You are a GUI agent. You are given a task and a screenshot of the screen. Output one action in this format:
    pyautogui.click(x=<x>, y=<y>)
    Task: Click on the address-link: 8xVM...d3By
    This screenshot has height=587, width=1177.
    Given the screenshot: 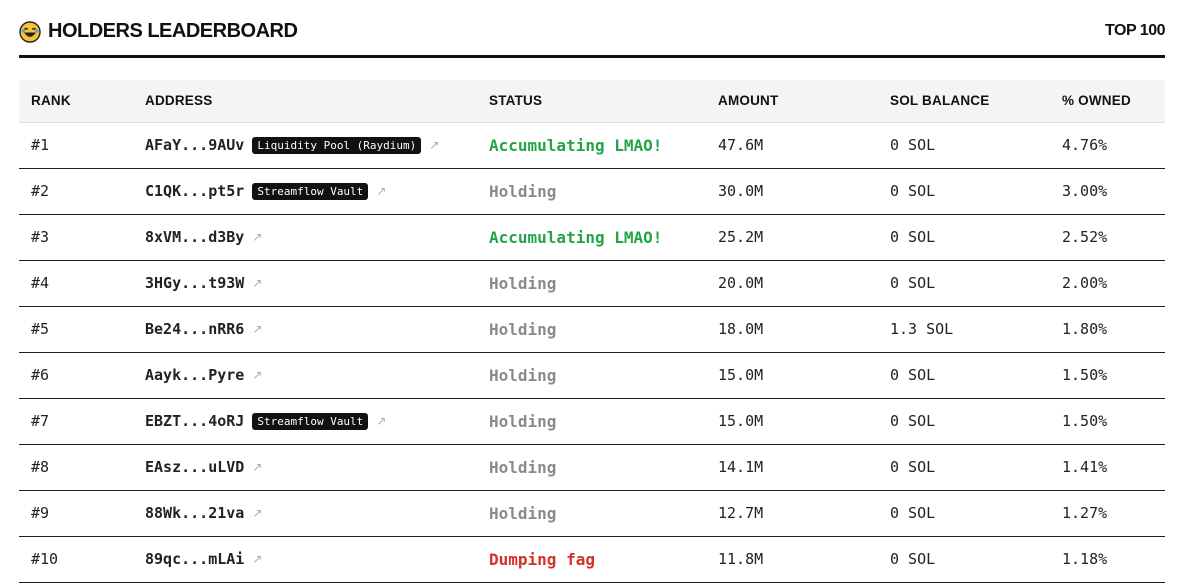 What is the action you would take?
    pyautogui.click(x=194, y=237)
    